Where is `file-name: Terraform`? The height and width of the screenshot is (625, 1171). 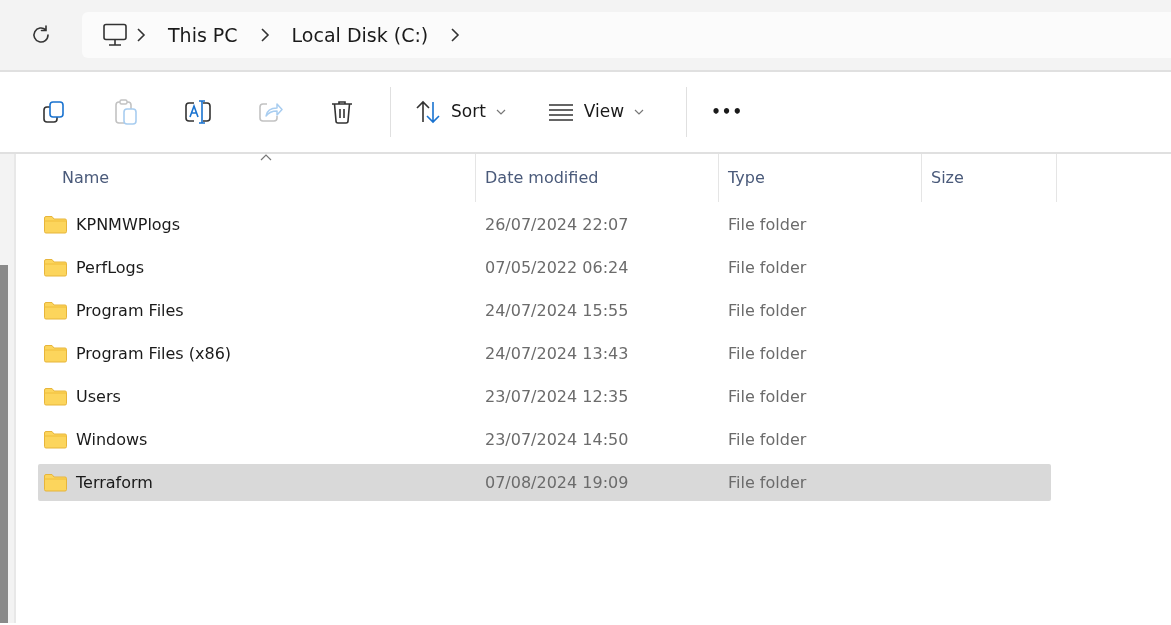
file-name: Terraform is located at coordinates (114, 482).